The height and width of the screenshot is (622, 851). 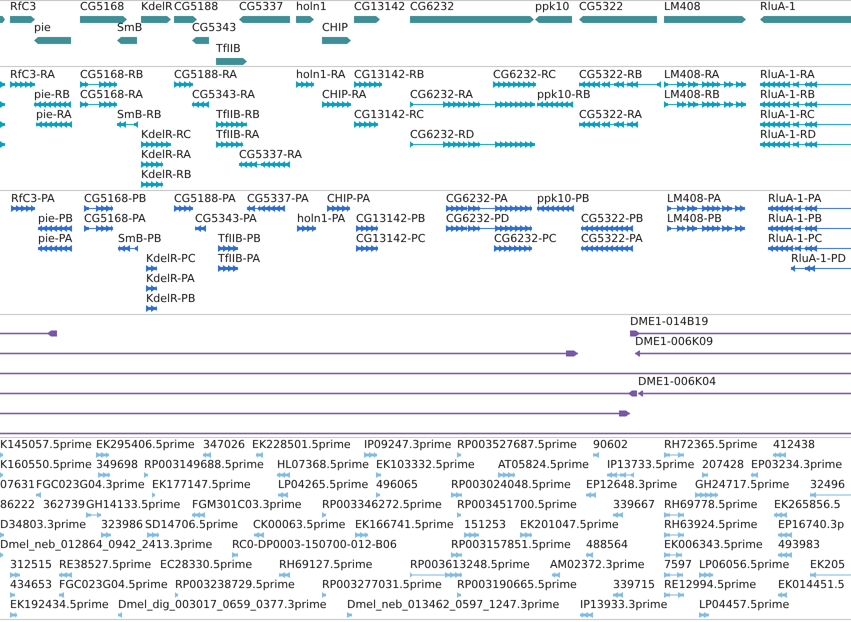 I want to click on est-label: RC0-DP0003-150700-012-B06, so click(x=314, y=545).